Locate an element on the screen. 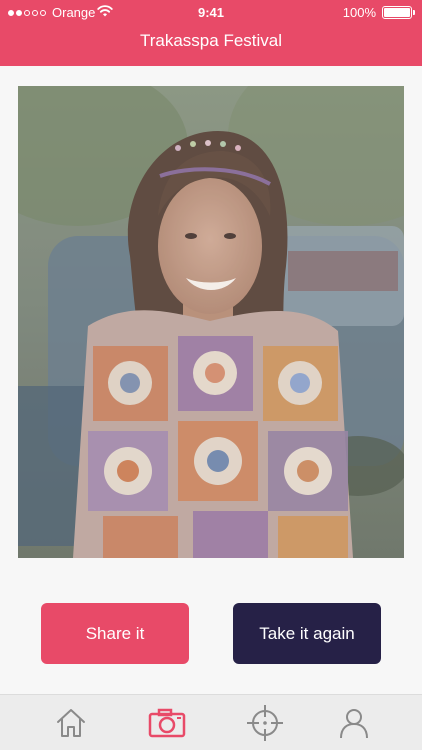 The height and width of the screenshot is (750, 422). home-icon is located at coordinates (71, 723).